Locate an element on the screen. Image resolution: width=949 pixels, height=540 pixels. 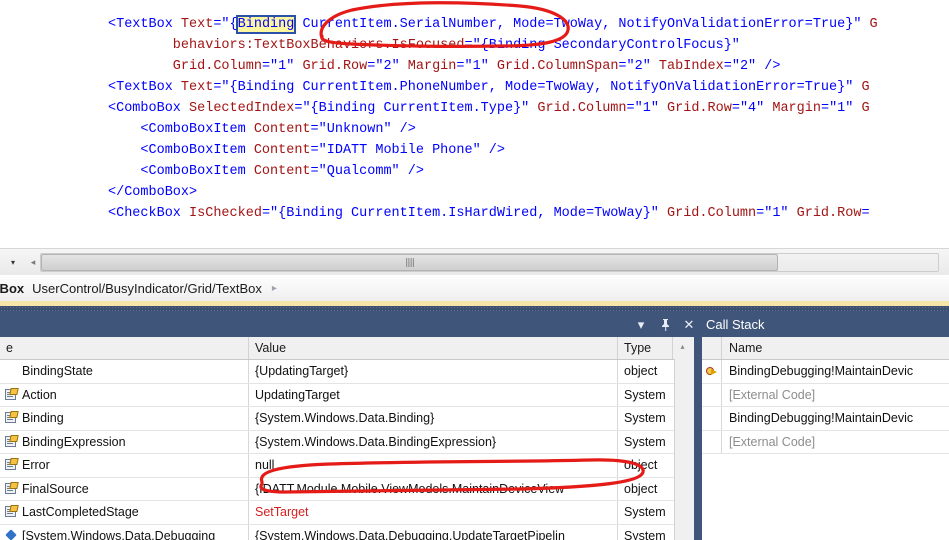
diamond-icon is located at coordinates (11, 535).